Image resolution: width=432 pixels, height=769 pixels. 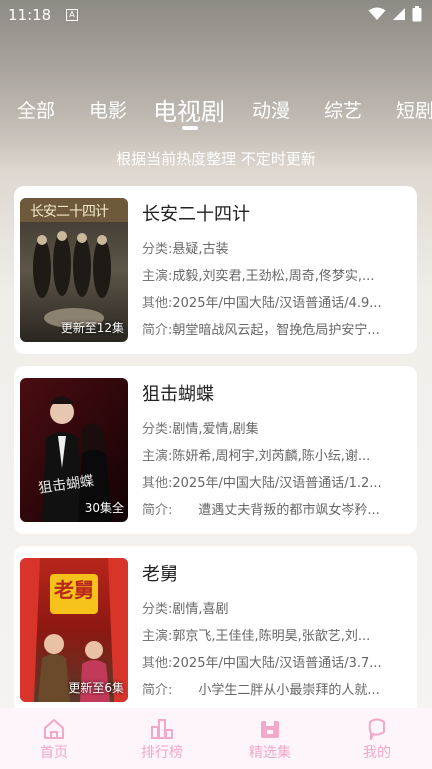 I want to click on poster-title-text: 老舅, so click(x=74, y=590).